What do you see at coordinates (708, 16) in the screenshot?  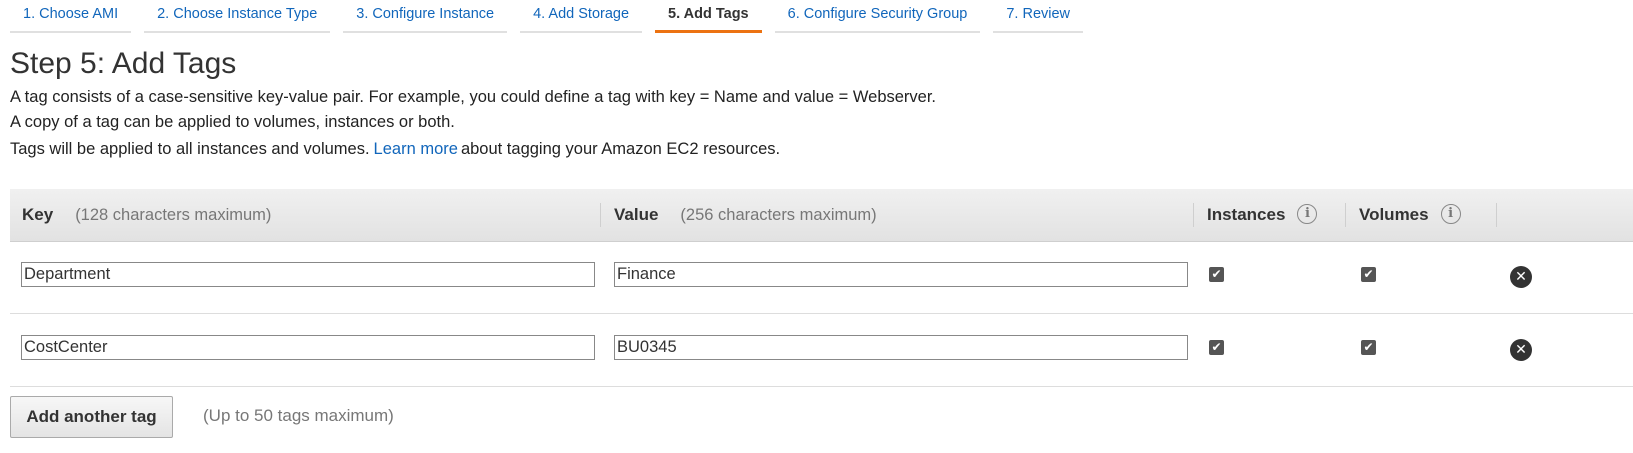 I see `wizard-step-add-tags: 5. Add Tags` at bounding box center [708, 16].